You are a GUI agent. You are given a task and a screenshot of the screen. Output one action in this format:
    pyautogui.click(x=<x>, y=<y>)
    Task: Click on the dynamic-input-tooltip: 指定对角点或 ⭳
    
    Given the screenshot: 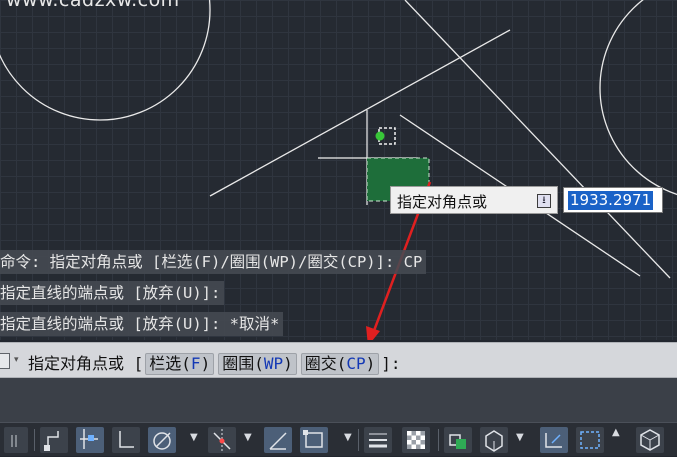 What is the action you would take?
    pyautogui.click(x=474, y=200)
    